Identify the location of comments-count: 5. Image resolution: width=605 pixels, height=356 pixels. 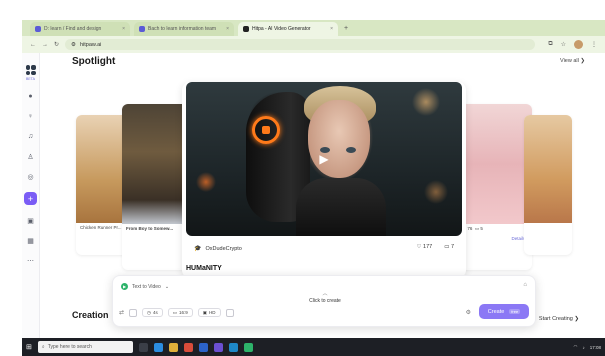
(481, 228).